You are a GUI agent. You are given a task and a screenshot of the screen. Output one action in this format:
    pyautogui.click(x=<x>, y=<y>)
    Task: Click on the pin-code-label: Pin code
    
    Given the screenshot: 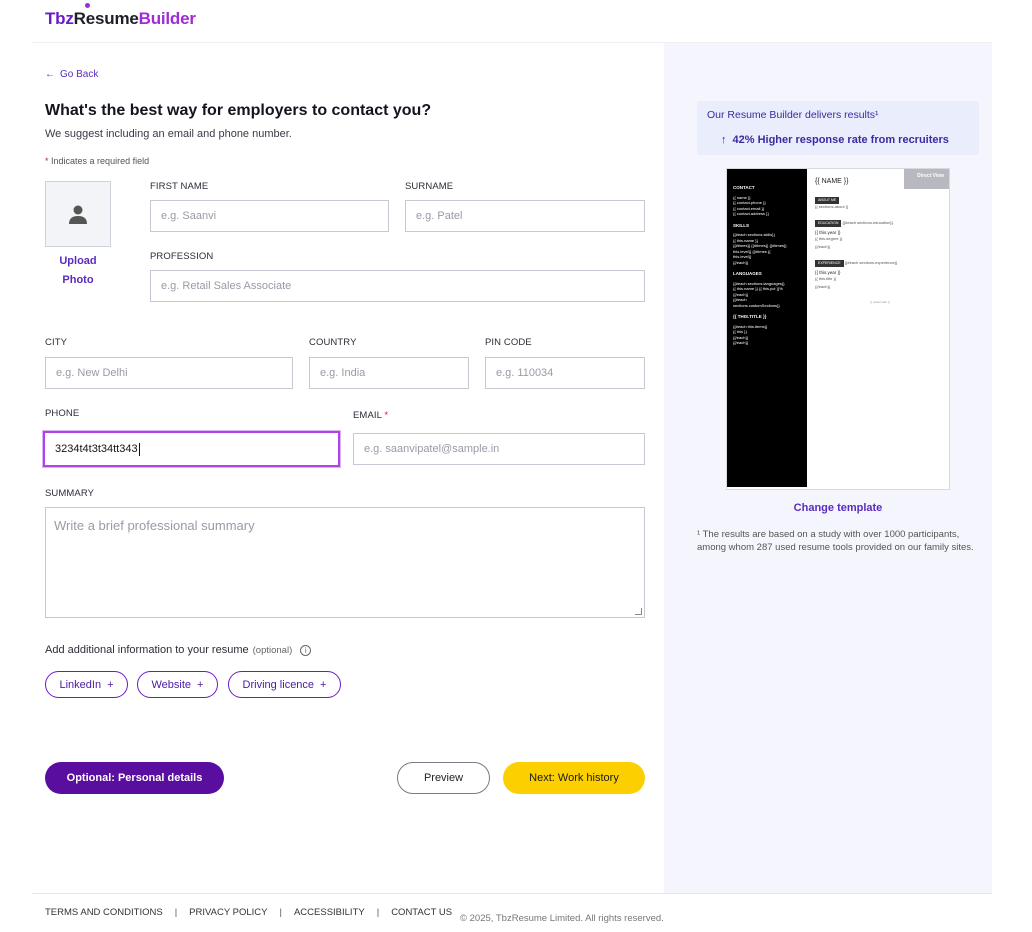 What is the action you would take?
    pyautogui.click(x=508, y=342)
    